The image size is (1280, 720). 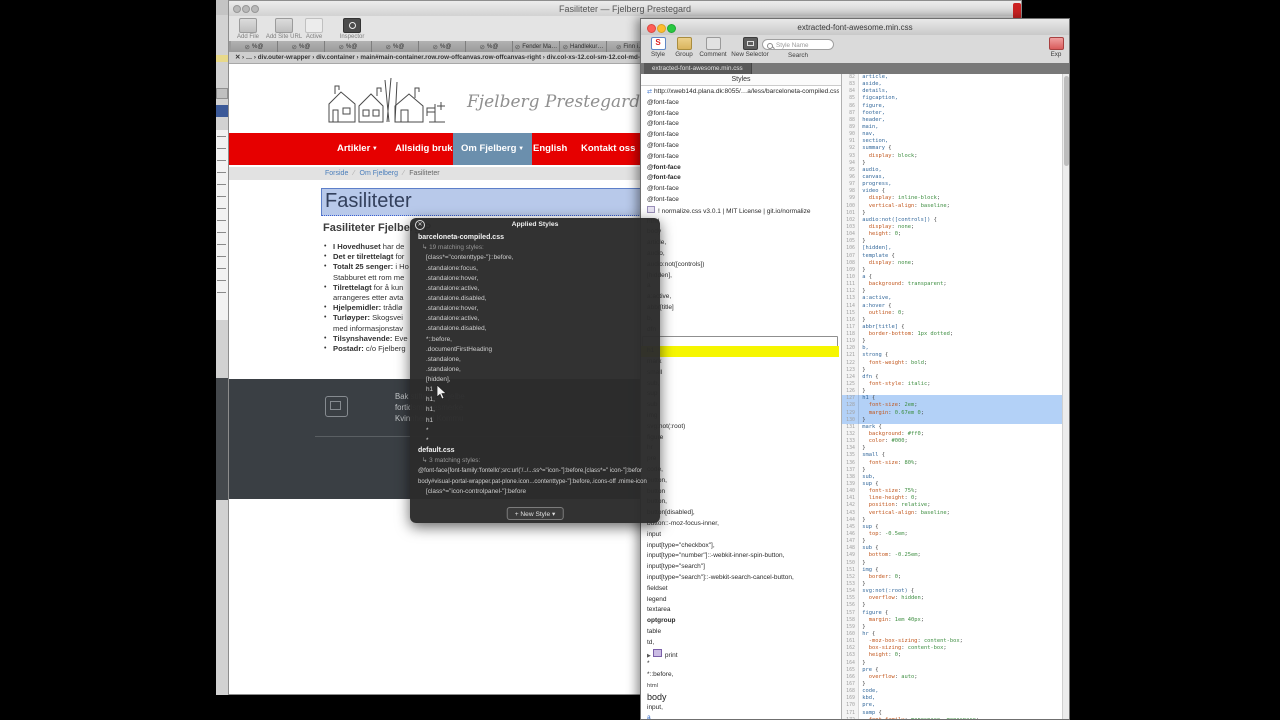 What do you see at coordinates (955, 584) in the screenshot?
I see `code-line: 153 }` at bounding box center [955, 584].